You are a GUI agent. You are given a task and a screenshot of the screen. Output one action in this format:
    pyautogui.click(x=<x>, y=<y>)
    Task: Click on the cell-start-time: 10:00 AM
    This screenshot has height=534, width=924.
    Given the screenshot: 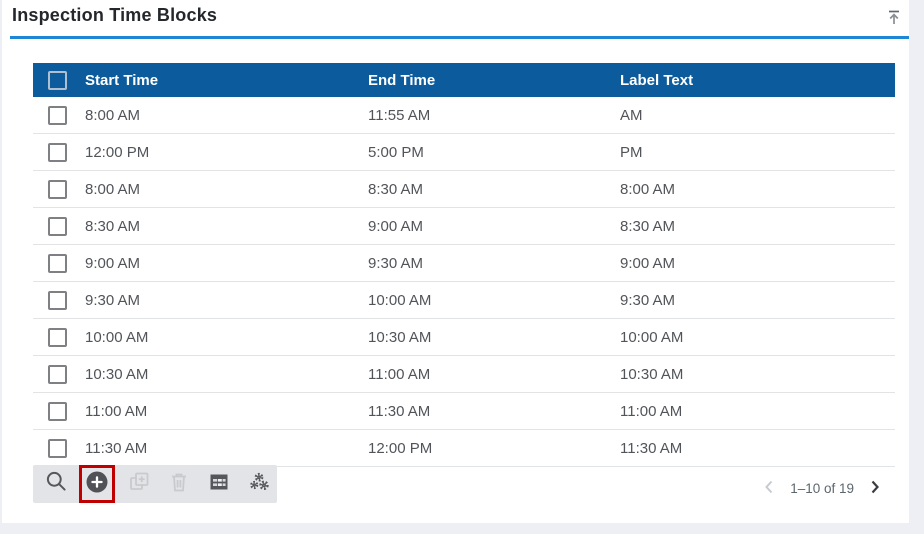 What is the action you would take?
    pyautogui.click(x=117, y=337)
    